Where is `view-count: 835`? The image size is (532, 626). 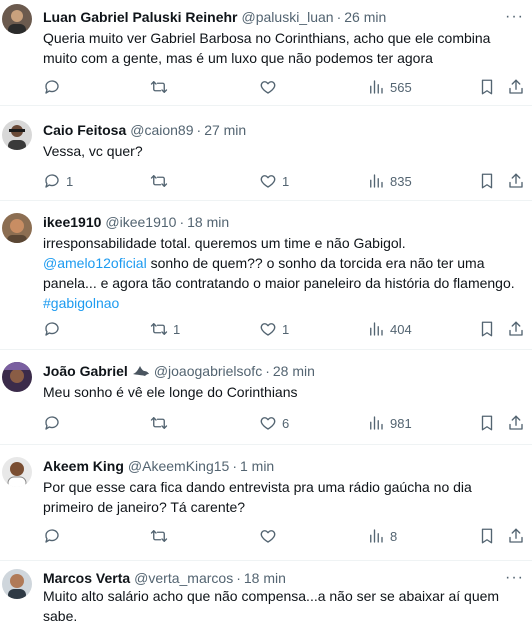
view-count: 835 is located at coordinates (401, 181).